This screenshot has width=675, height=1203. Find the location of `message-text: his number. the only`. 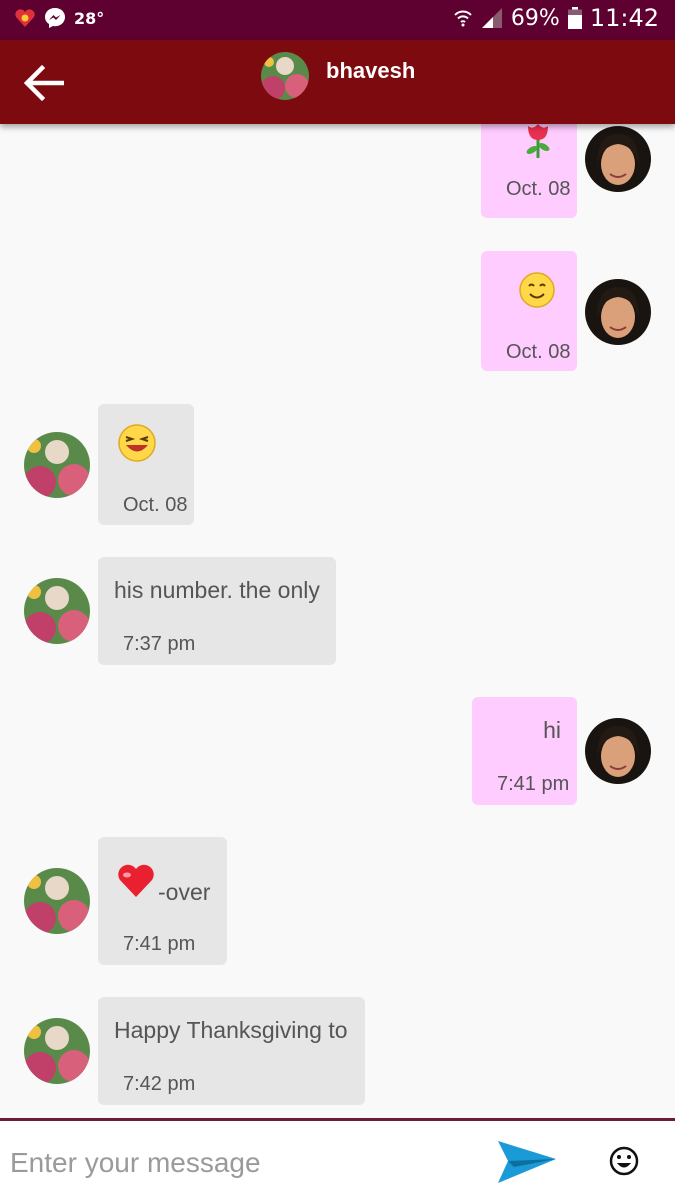

message-text: his number. the only is located at coordinates (217, 590).